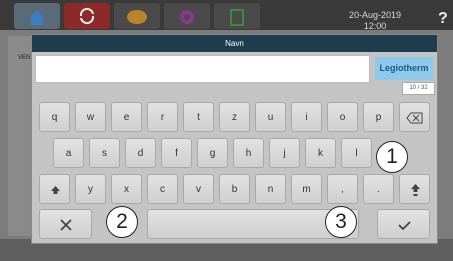  What do you see at coordinates (375, 15) in the screenshot?
I see `date-label: 20-Aug-2019` at bounding box center [375, 15].